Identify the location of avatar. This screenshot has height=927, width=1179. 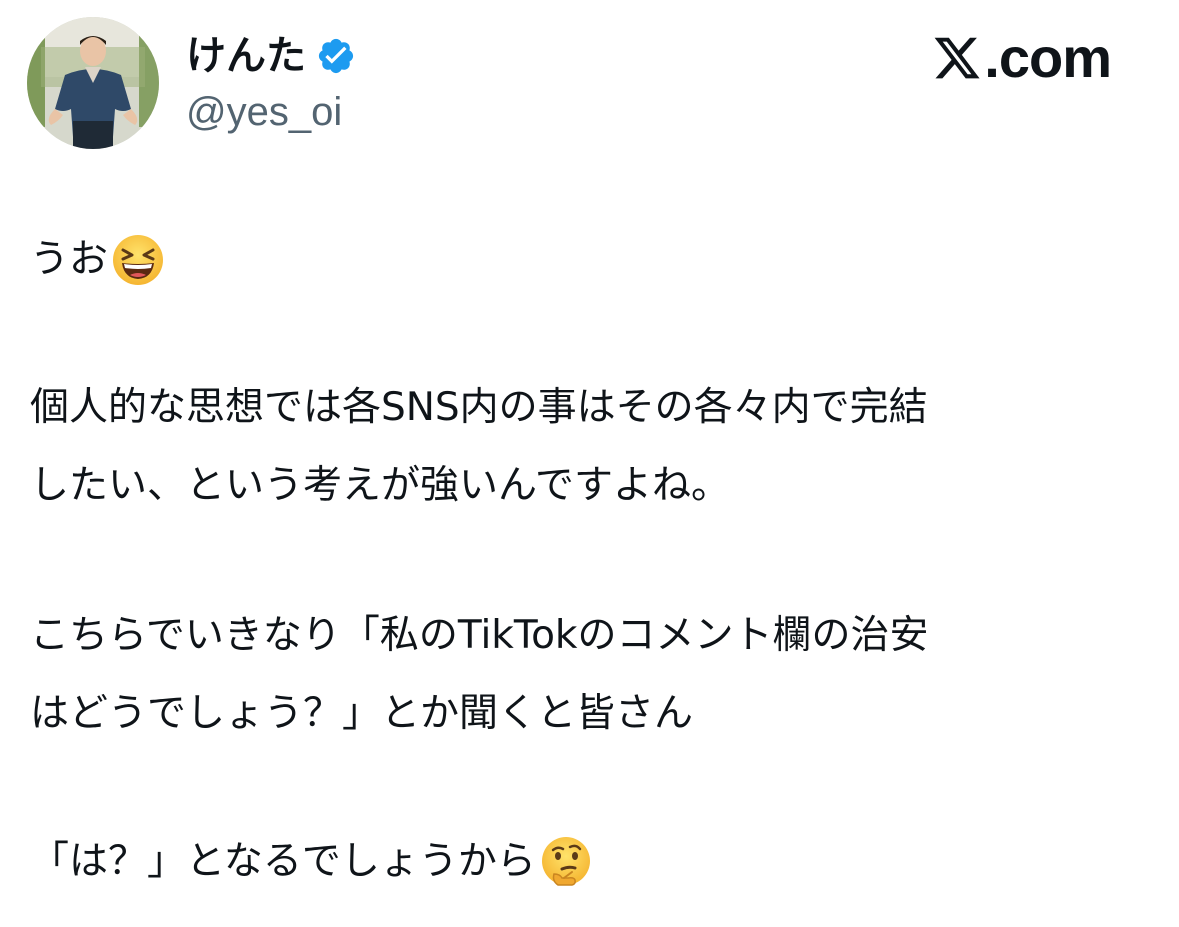
(93, 83).